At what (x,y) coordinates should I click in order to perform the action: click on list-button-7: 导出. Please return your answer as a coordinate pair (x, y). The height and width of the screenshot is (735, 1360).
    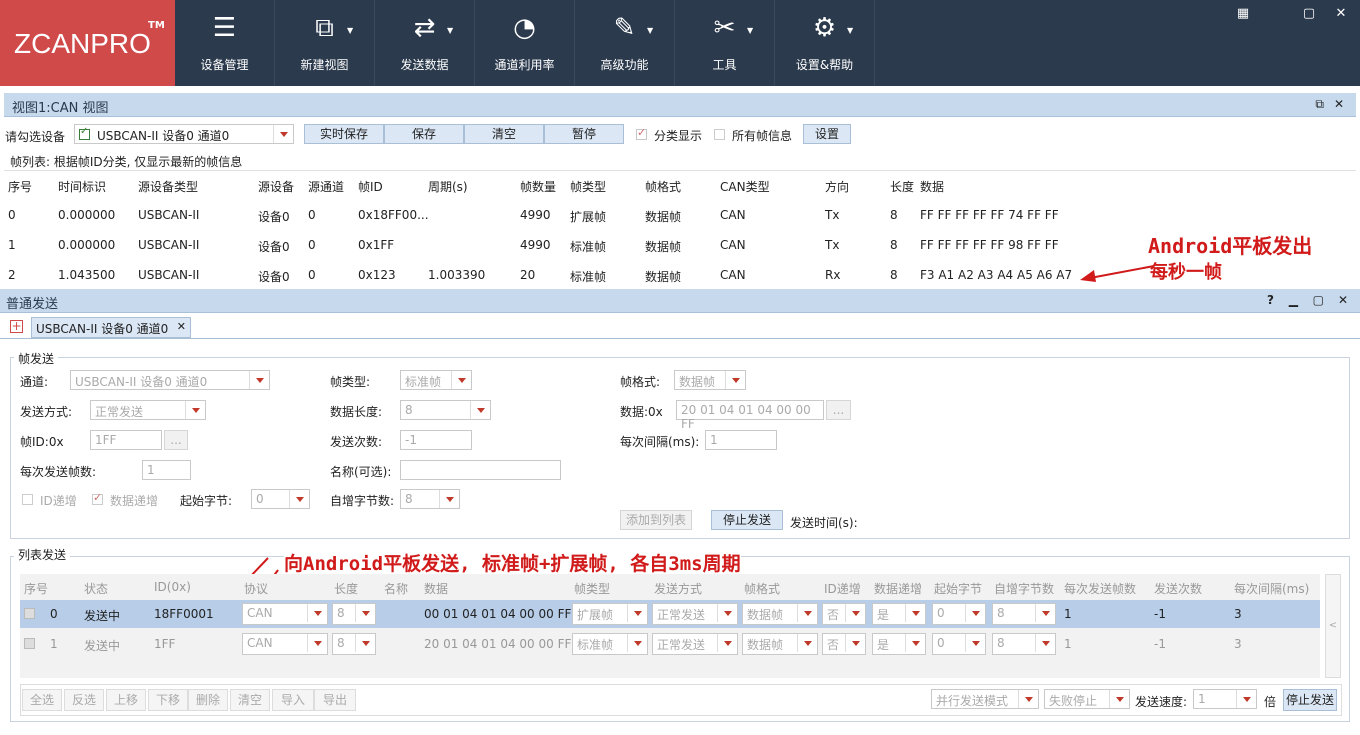
    Looking at the image, I should click on (335, 700).